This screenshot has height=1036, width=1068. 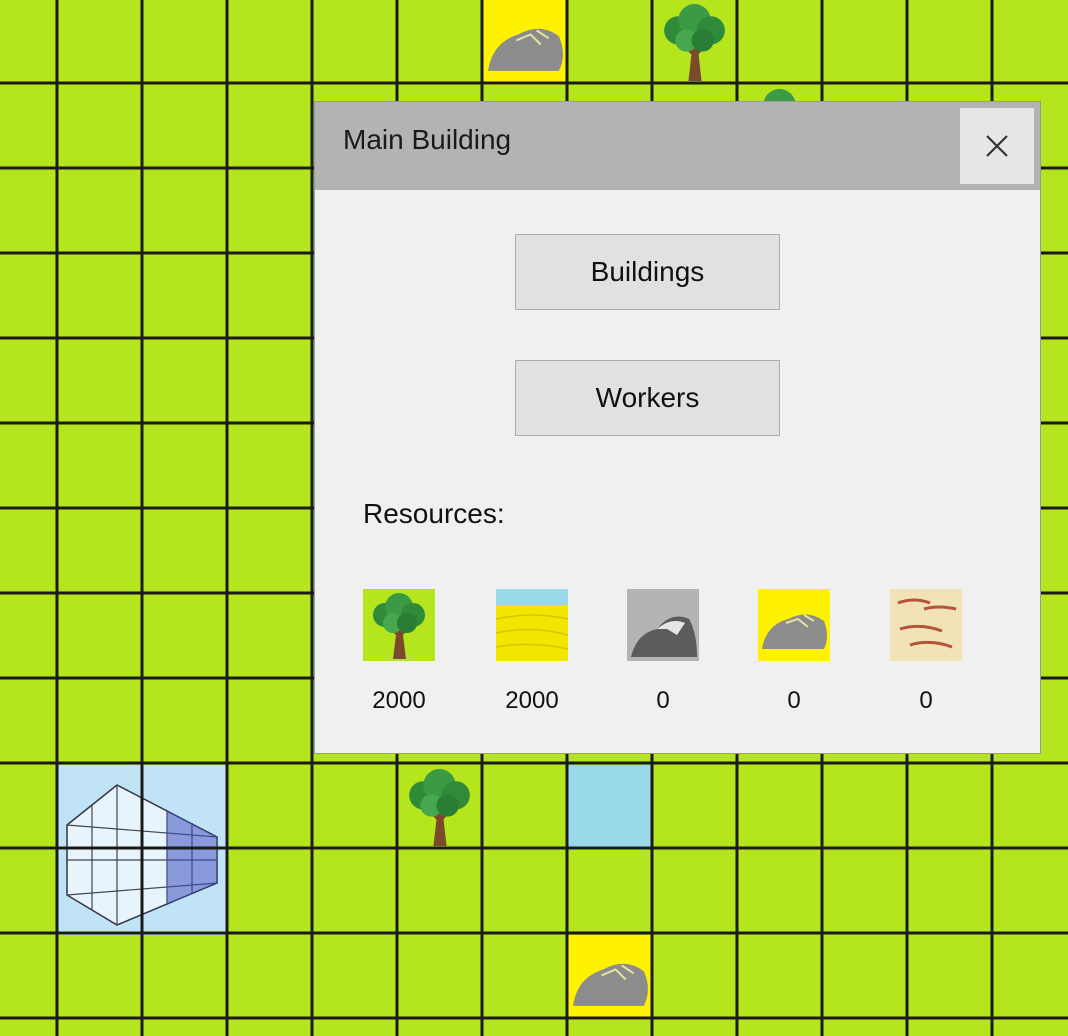 What do you see at coordinates (677, 146) in the screenshot?
I see `dialog-titlebar: Main Building` at bounding box center [677, 146].